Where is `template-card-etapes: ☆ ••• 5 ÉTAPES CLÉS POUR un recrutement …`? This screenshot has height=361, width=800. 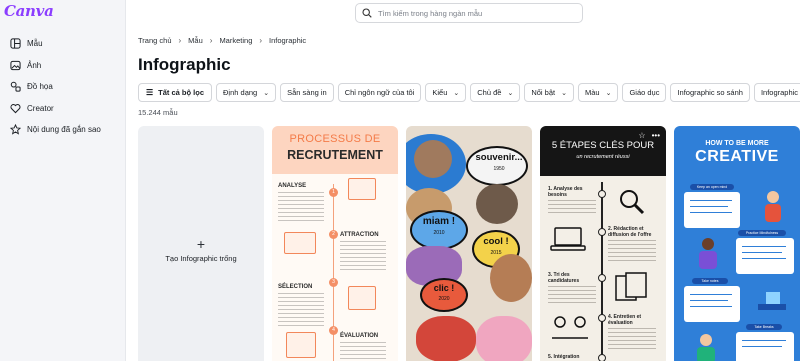
template-card-etapes: ☆ ••• 5 ÉTAPES CLÉS POUR un recrutement … is located at coordinates (603, 243).